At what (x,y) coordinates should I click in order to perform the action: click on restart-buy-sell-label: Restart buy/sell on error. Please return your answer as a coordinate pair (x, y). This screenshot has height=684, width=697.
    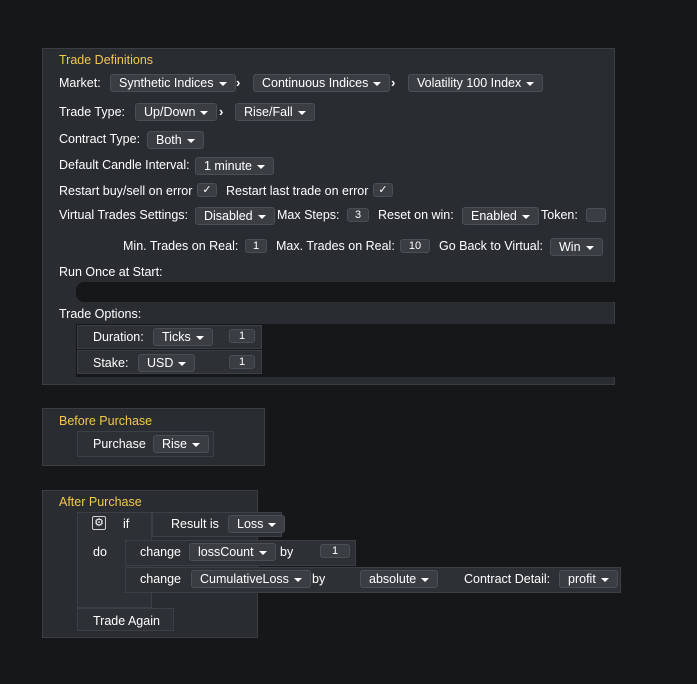
    Looking at the image, I should click on (126, 191).